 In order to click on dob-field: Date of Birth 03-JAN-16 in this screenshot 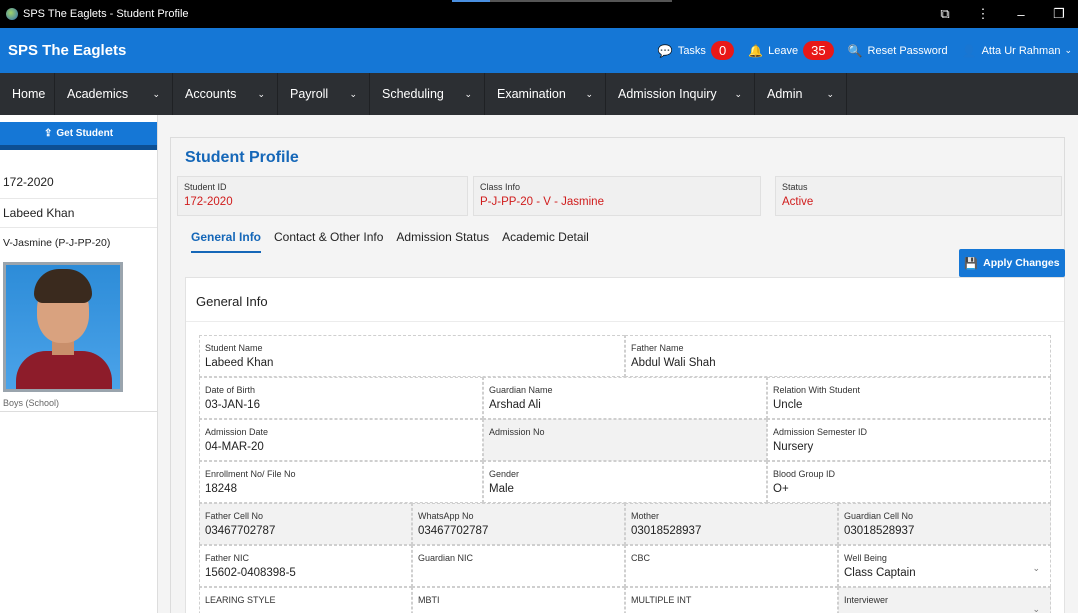, I will do `click(341, 398)`.